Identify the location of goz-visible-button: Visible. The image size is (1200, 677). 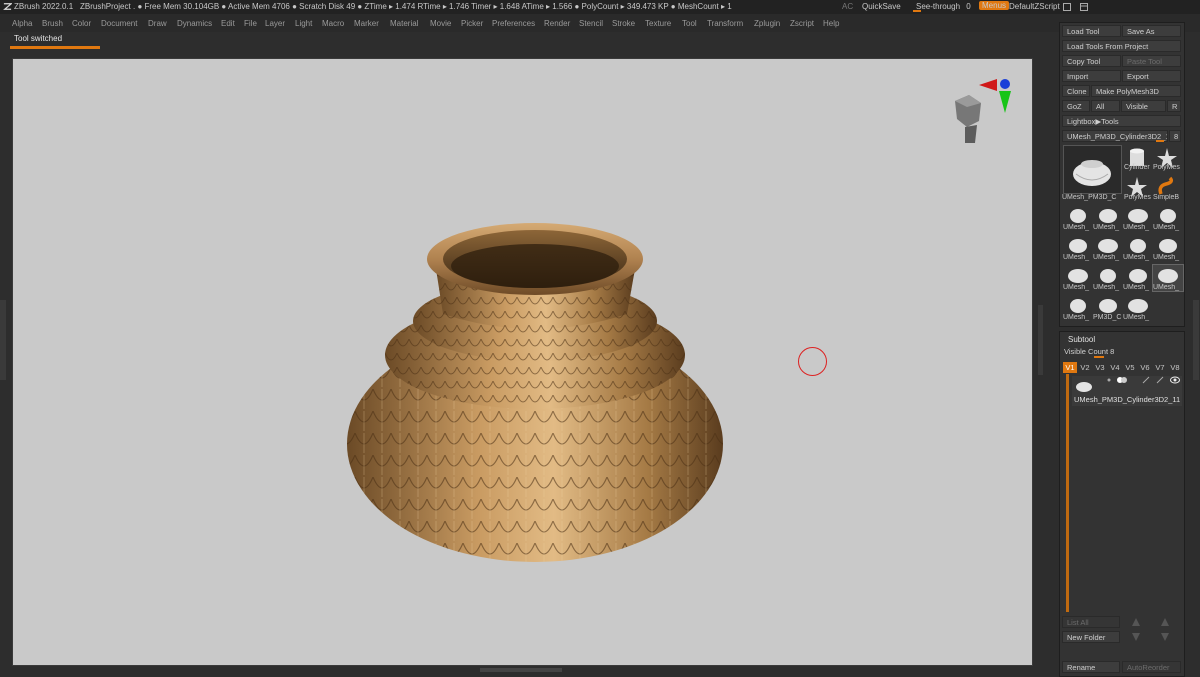
(1143, 106).